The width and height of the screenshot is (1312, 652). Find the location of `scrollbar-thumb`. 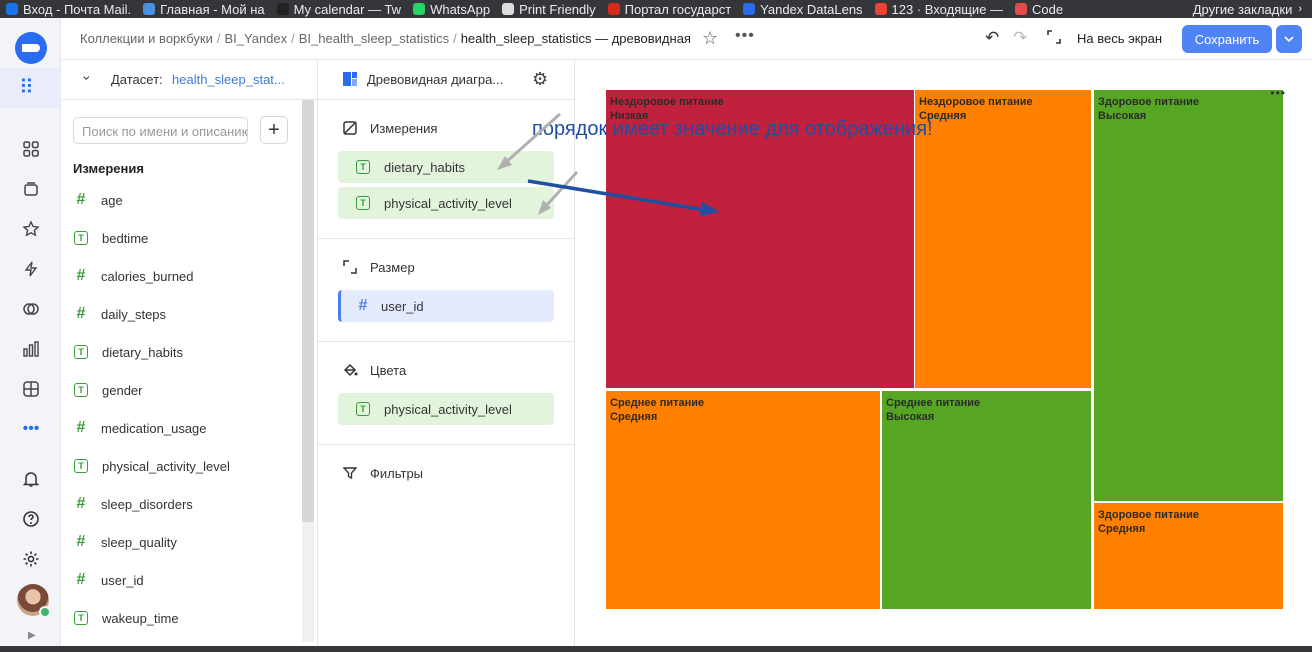

scrollbar-thumb is located at coordinates (308, 311).